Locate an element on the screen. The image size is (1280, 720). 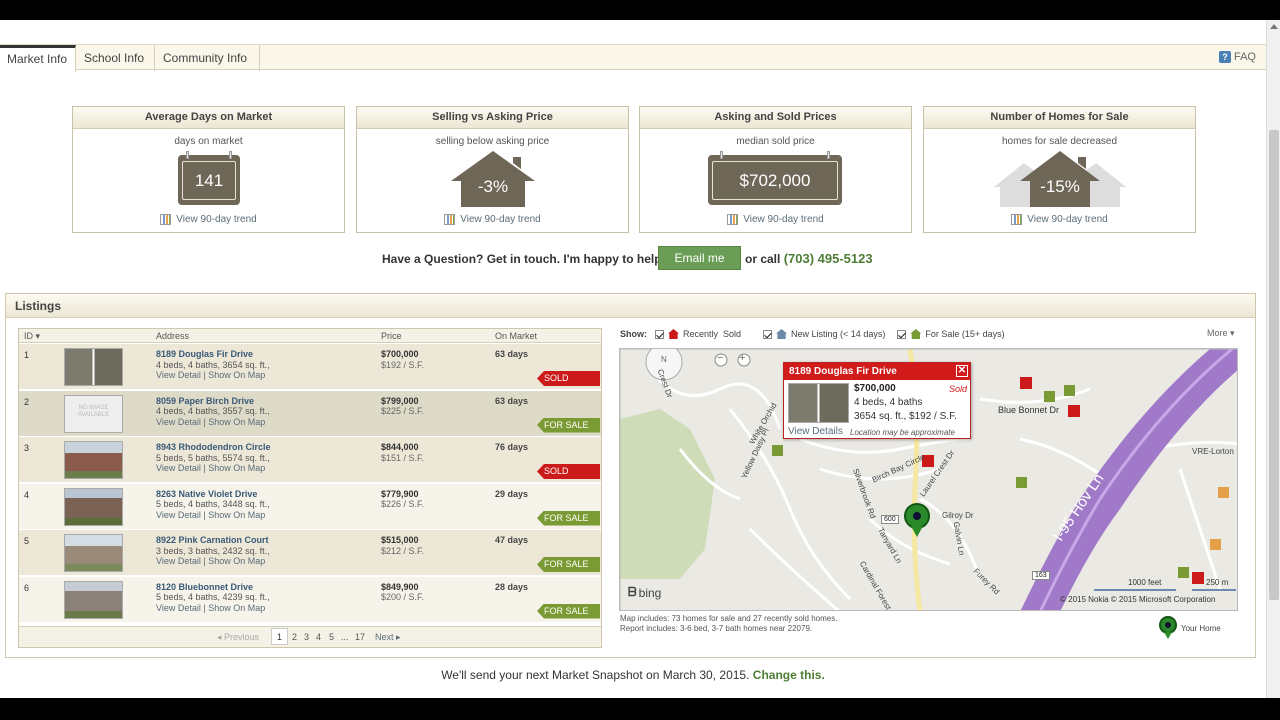
popup-photo is located at coordinates (818, 403).